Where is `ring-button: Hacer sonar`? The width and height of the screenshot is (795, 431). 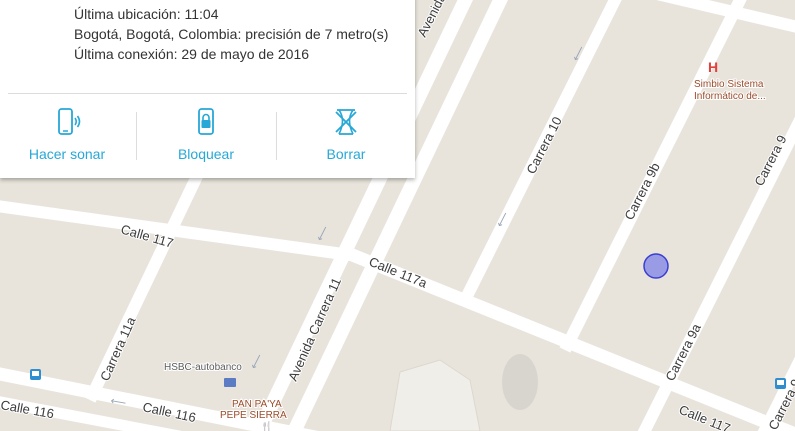
ring-button: Hacer sonar is located at coordinates (67, 136).